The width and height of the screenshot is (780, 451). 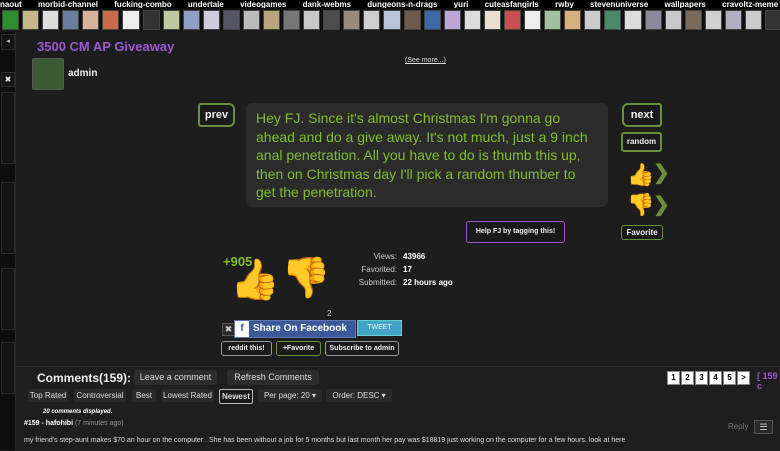 What do you see at coordinates (329, 313) in the screenshot?
I see `share-count: 2` at bounding box center [329, 313].